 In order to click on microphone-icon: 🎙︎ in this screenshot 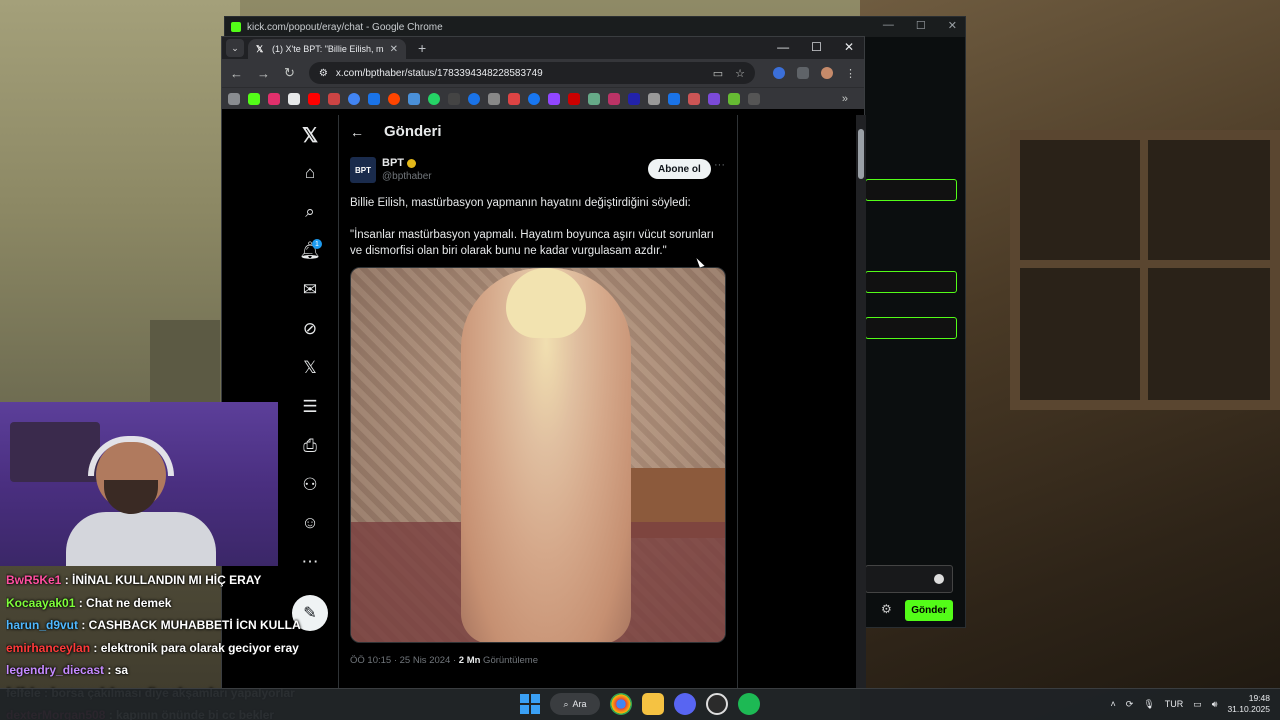, I will do `click(1148, 704)`.